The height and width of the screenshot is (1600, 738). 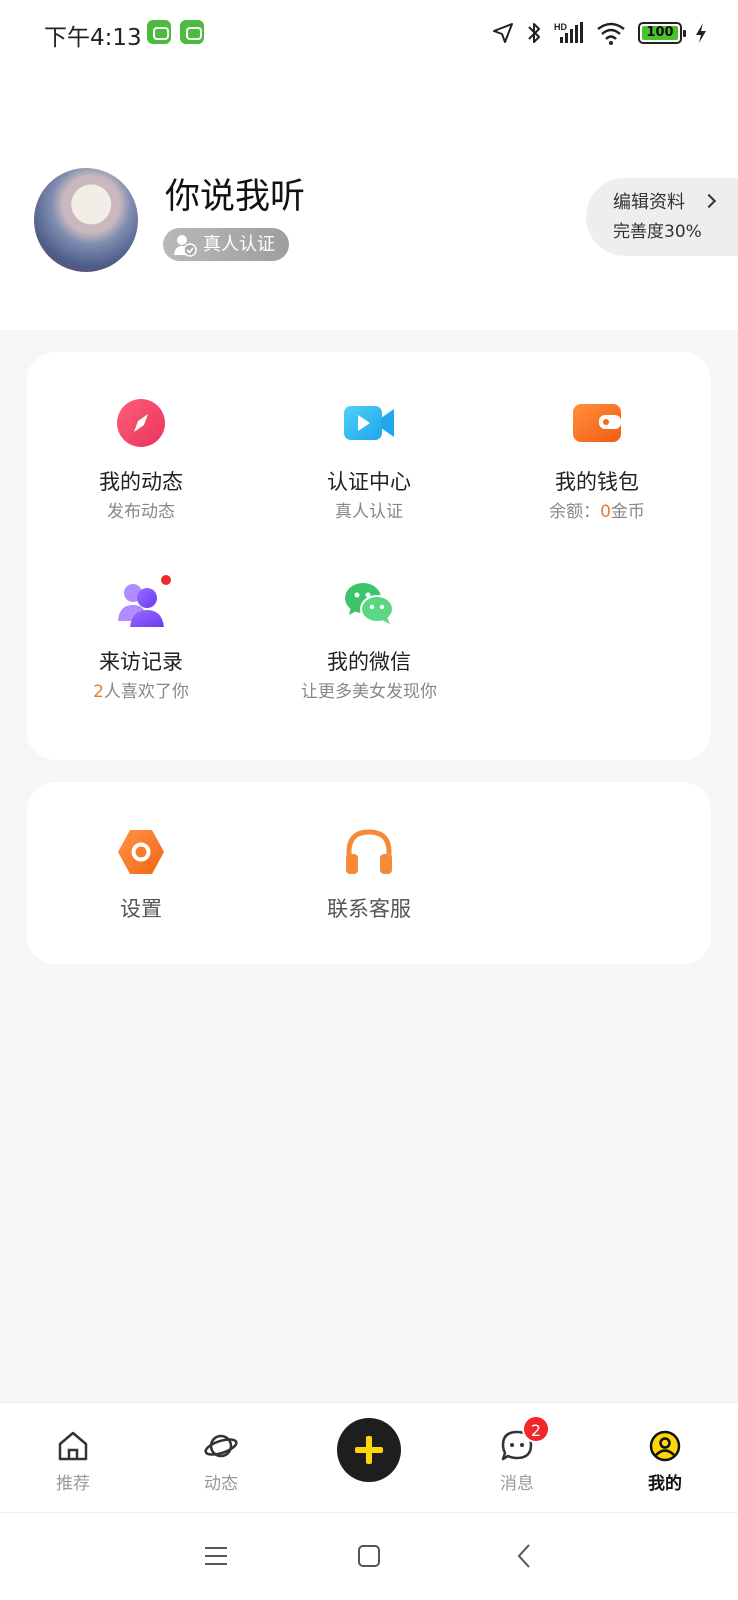 What do you see at coordinates (597, 482) in the screenshot?
I see `my-wallet-title: 我的钱包` at bounding box center [597, 482].